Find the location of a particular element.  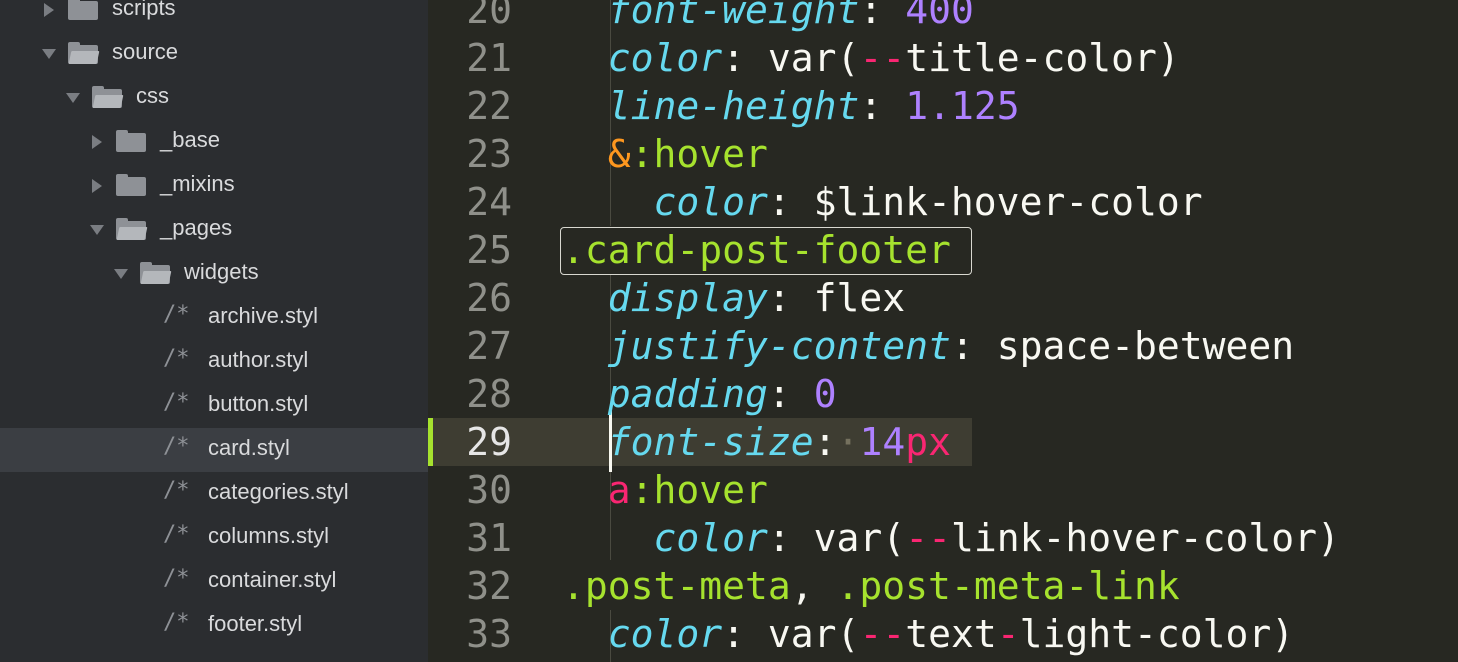

code-token: color is located at coordinates (710, 202).